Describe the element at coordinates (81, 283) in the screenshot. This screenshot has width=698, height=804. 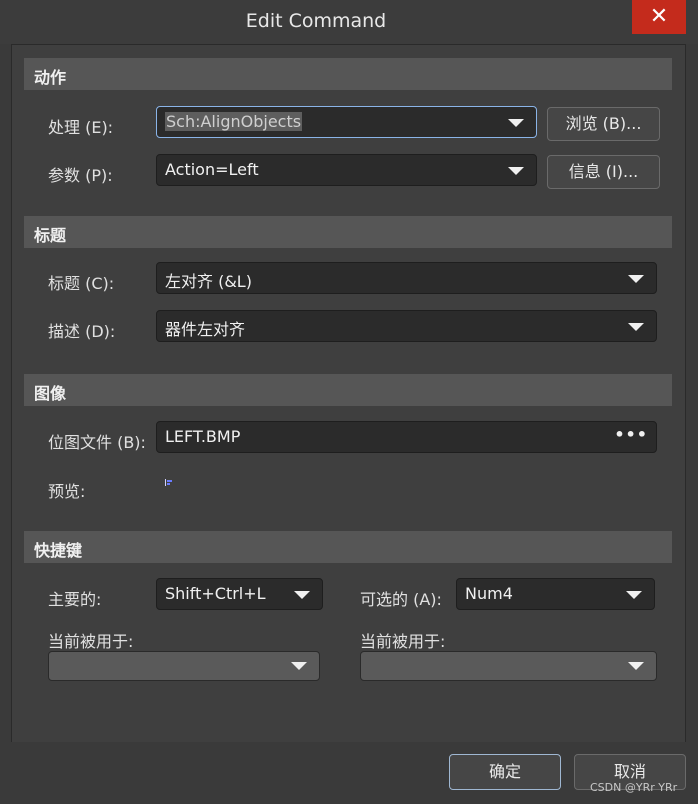
I see `title-label: 标题 (C):` at that location.